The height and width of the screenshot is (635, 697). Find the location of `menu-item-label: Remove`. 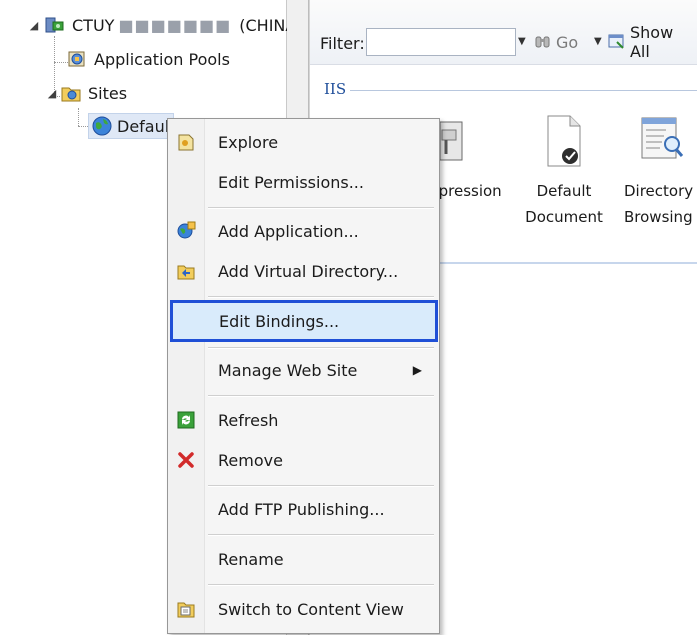

menu-item-label: Remove is located at coordinates (250, 460).